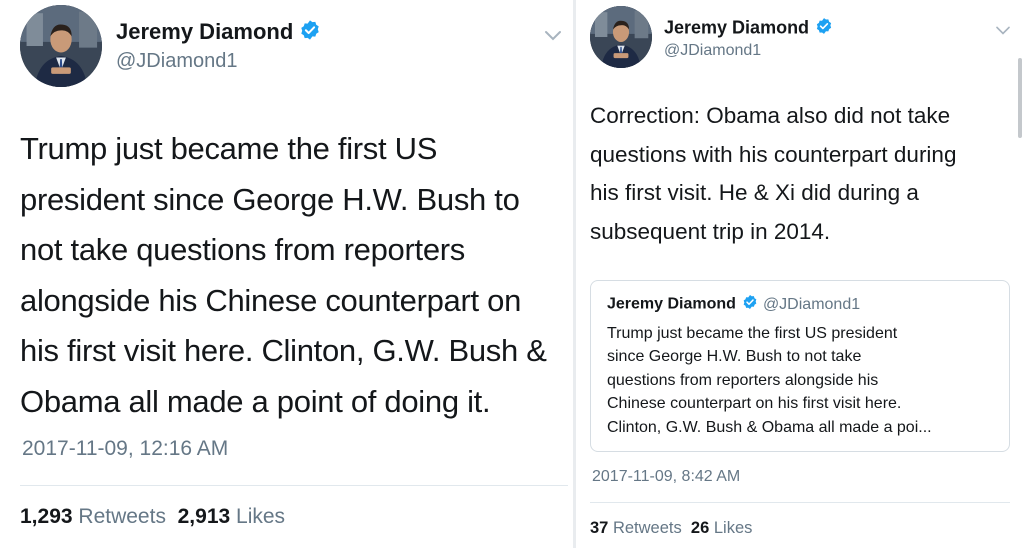 The image size is (1024, 548). I want to click on tweet-line: alongside his Chinese counterpart on, so click(271, 300).